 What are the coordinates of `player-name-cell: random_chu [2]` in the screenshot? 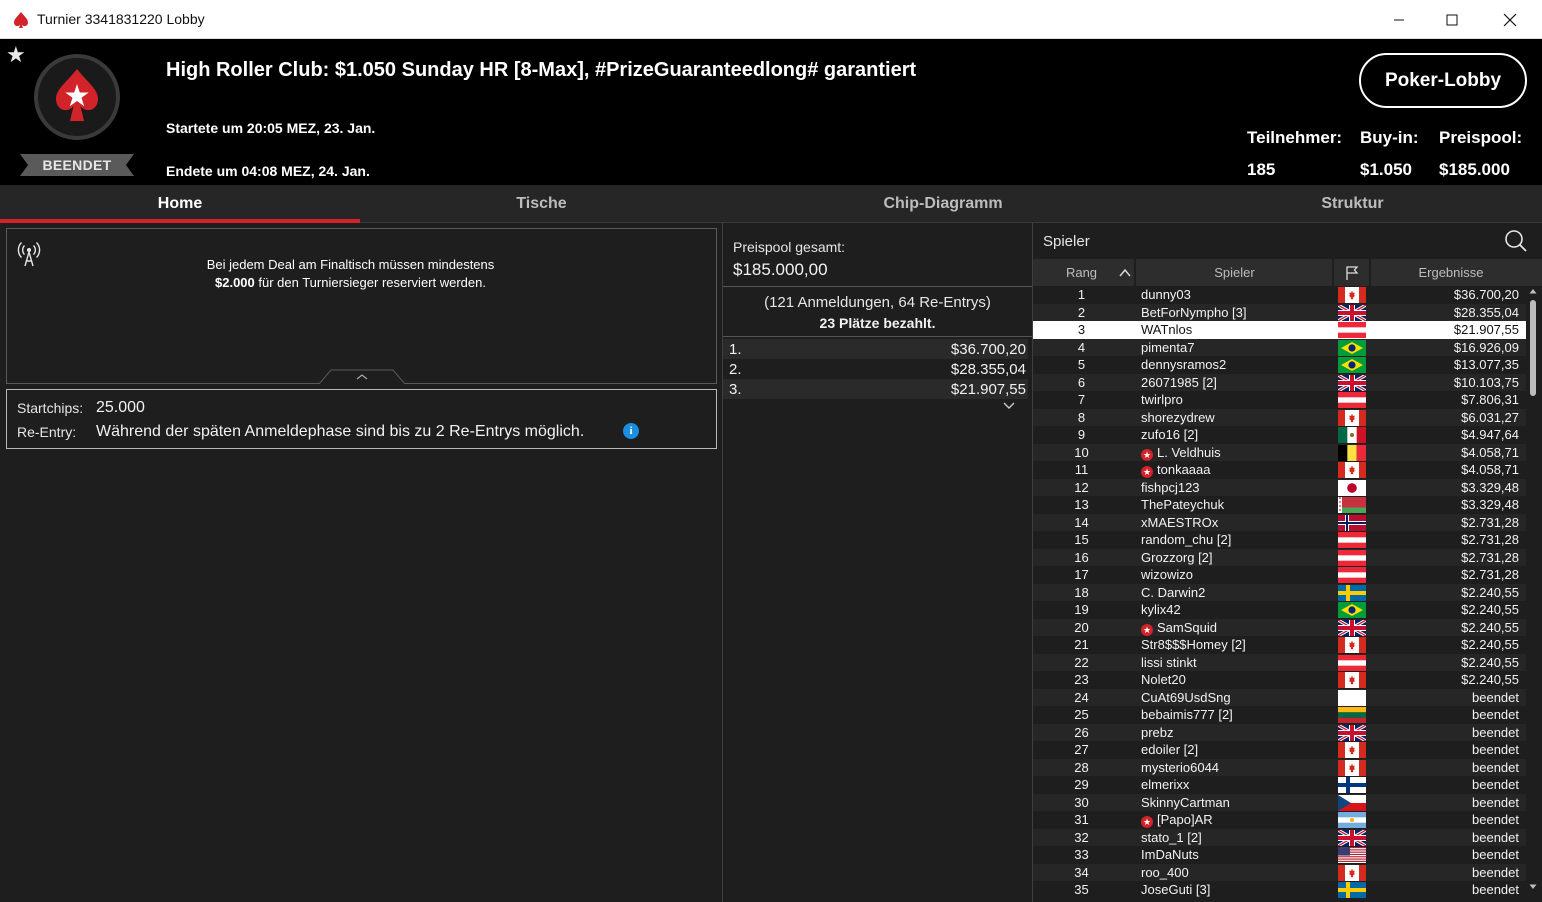 It's located at (1186, 539).